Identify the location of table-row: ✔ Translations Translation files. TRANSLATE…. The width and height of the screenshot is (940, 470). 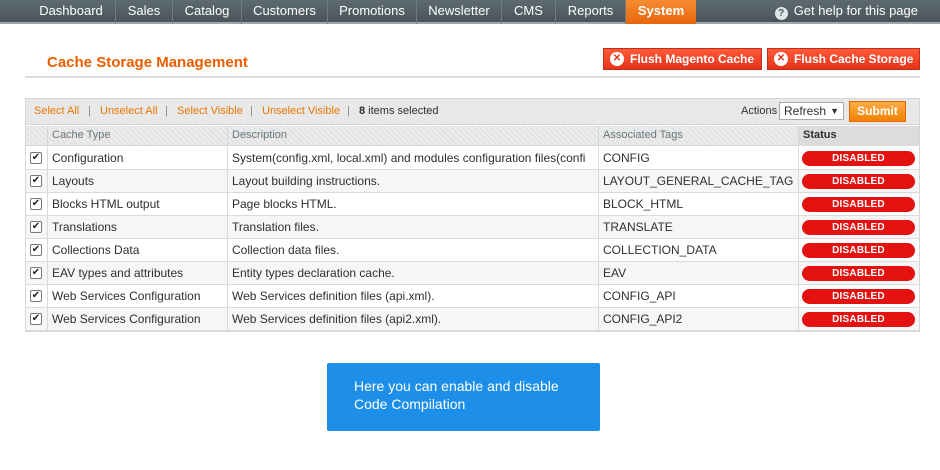
(472, 227).